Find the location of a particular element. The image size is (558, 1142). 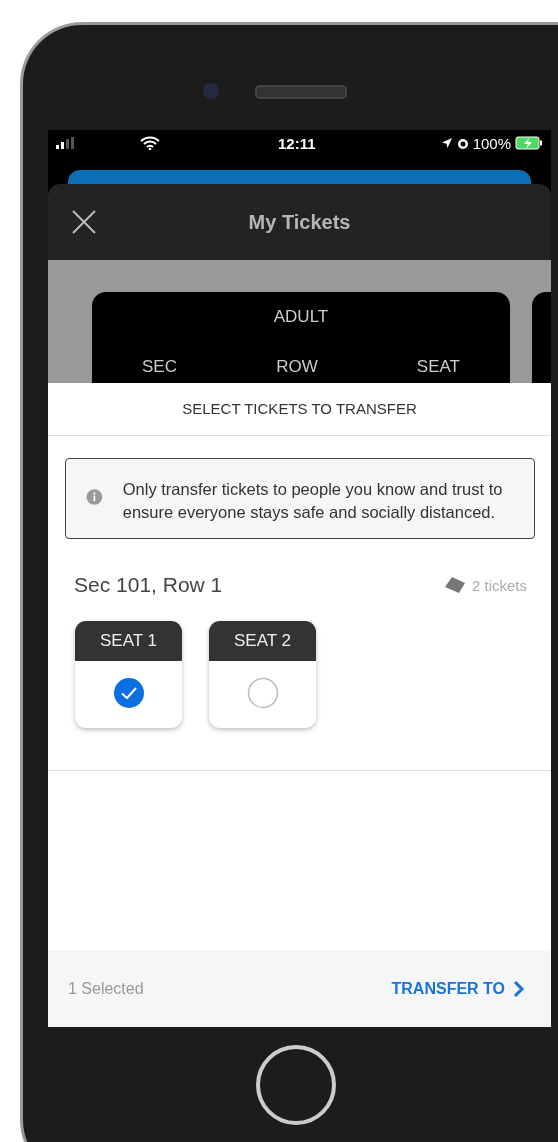

ticket-type: ADULT is located at coordinates (301, 317).